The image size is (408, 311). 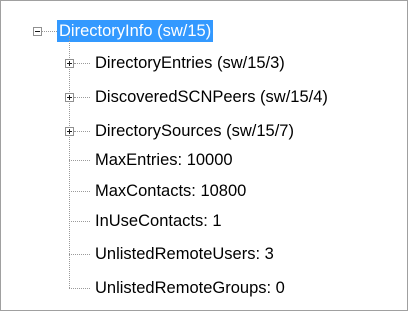 What do you see at coordinates (135, 31) in the screenshot?
I see `tree-item-directoryinfo: DirectoryInfo (sw/15)` at bounding box center [135, 31].